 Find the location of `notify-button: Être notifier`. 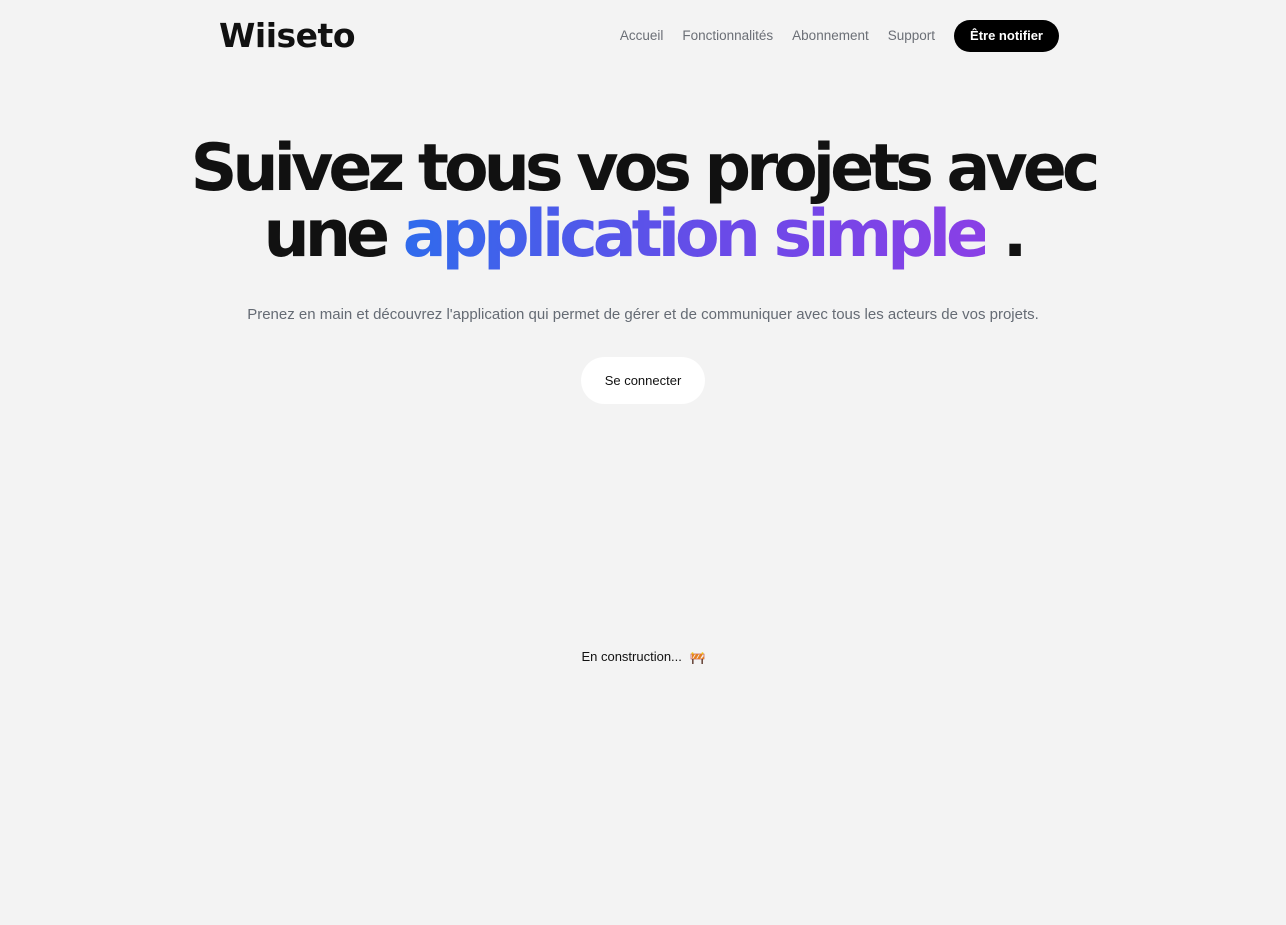

notify-button: Être notifier is located at coordinates (1006, 36).